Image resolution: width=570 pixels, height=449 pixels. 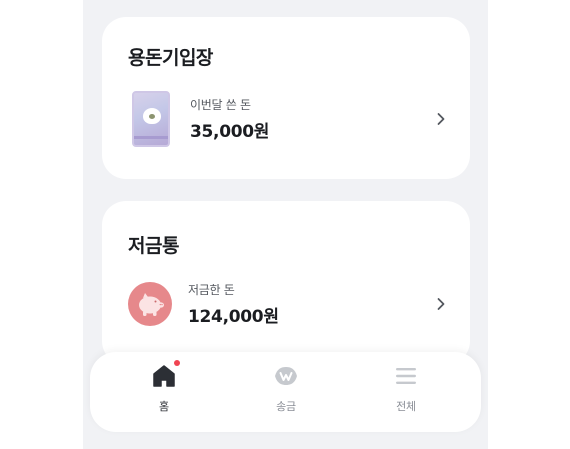 What do you see at coordinates (220, 105) in the screenshot?
I see `allowance-spent-label: 이번달 쓴 돈` at bounding box center [220, 105].